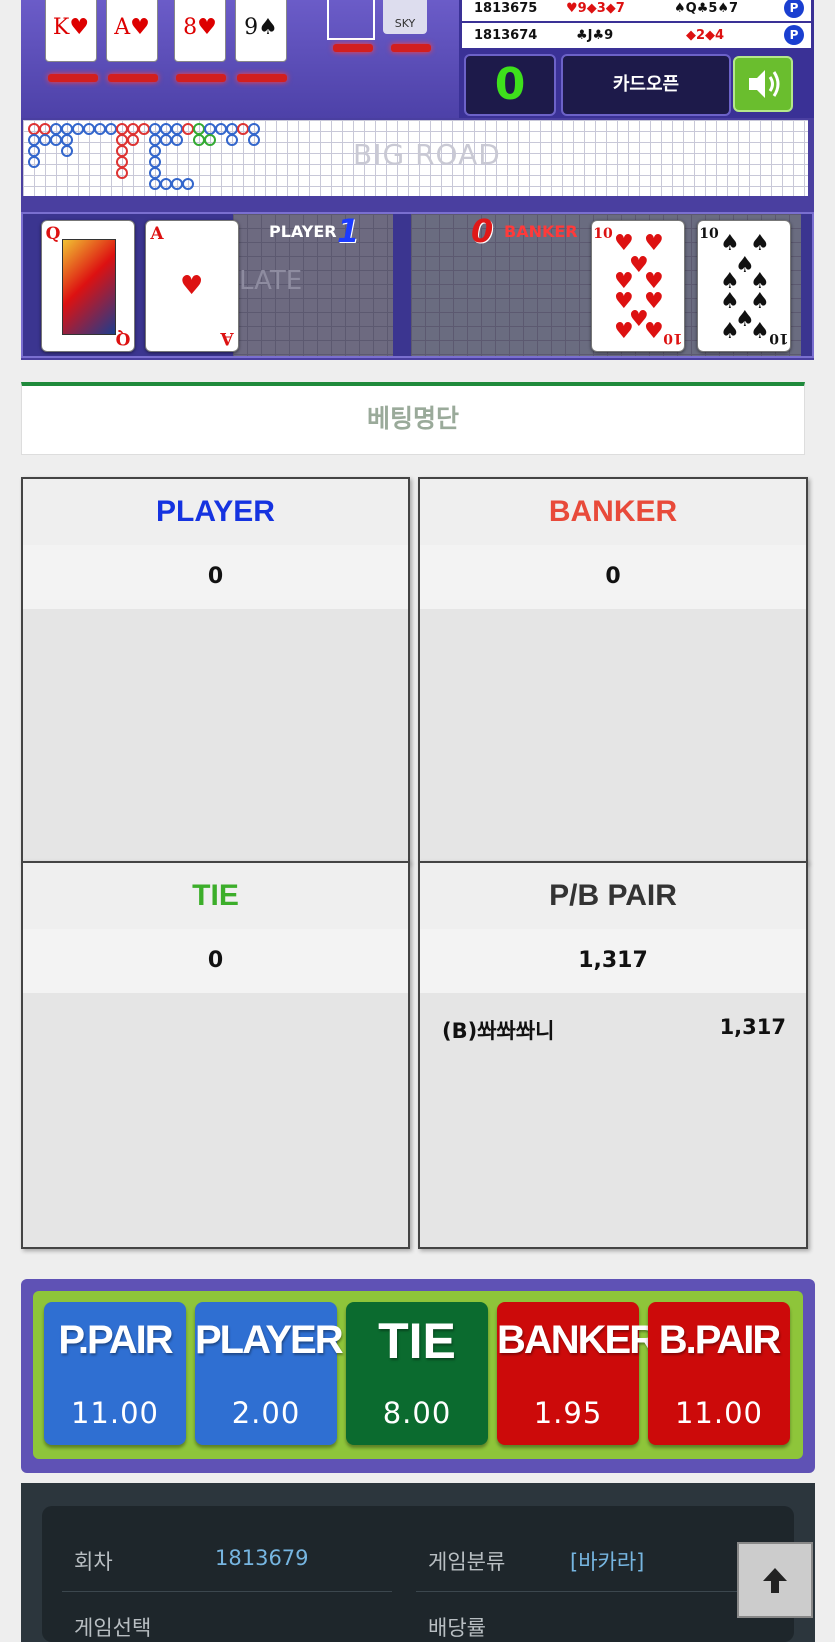  Describe the element at coordinates (752, 1027) in the screenshot. I see `bettor-amount: 1,317` at that location.